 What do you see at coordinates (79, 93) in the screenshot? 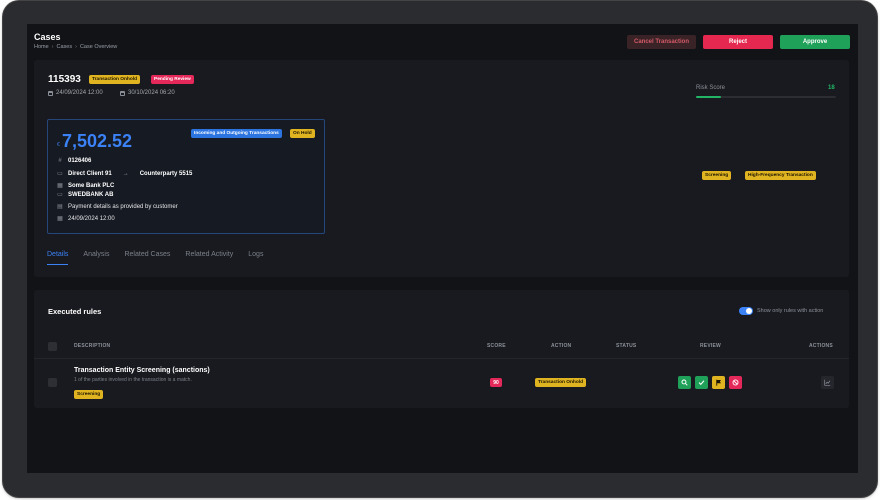
I see `created-date-value: 24/09/2024 12:00` at bounding box center [79, 93].